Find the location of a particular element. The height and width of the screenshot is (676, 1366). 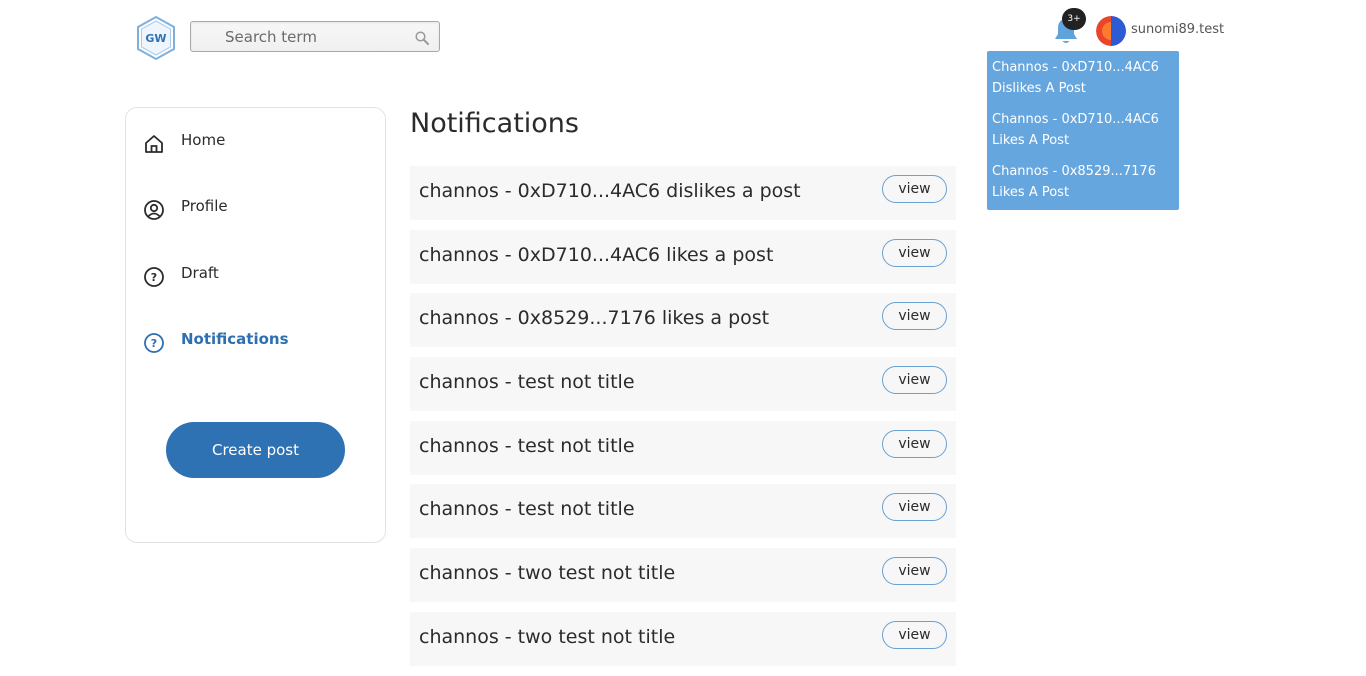

search-box is located at coordinates (315, 36).